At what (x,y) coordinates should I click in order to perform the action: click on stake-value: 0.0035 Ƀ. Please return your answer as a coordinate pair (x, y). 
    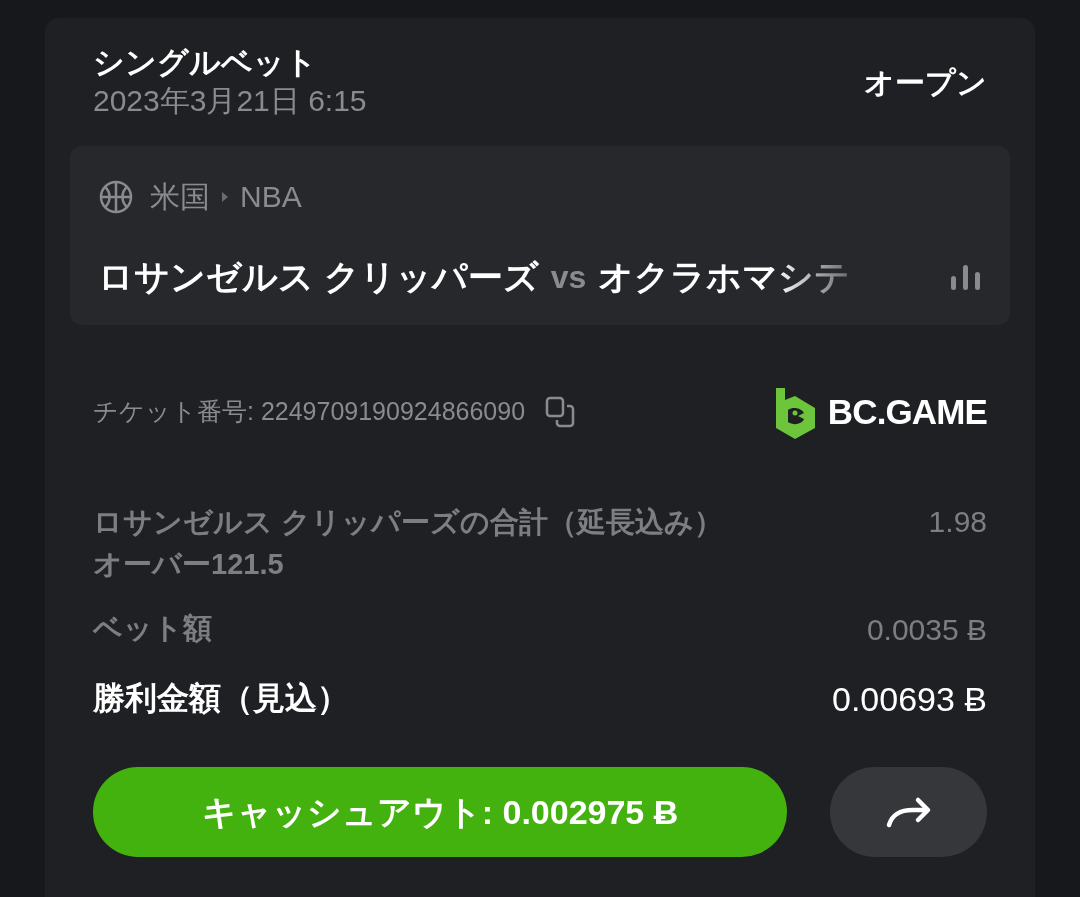
    Looking at the image, I should click on (926, 630).